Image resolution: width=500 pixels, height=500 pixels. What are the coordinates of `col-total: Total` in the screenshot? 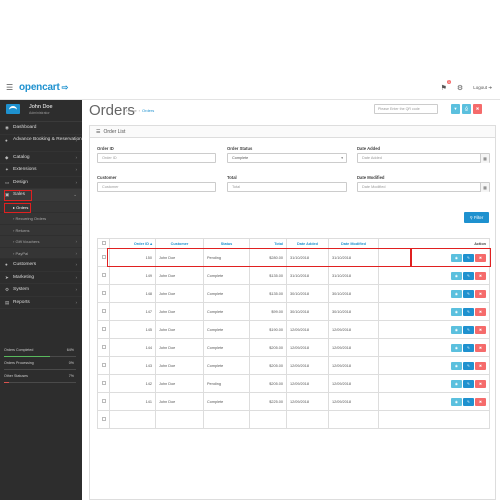 It's located at (268, 243).